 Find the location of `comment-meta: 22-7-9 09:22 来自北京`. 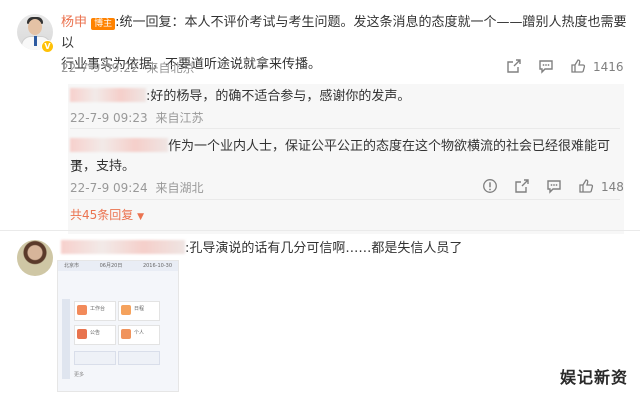

comment-meta: 22-7-9 09:22 来自北京 is located at coordinates (127, 67).